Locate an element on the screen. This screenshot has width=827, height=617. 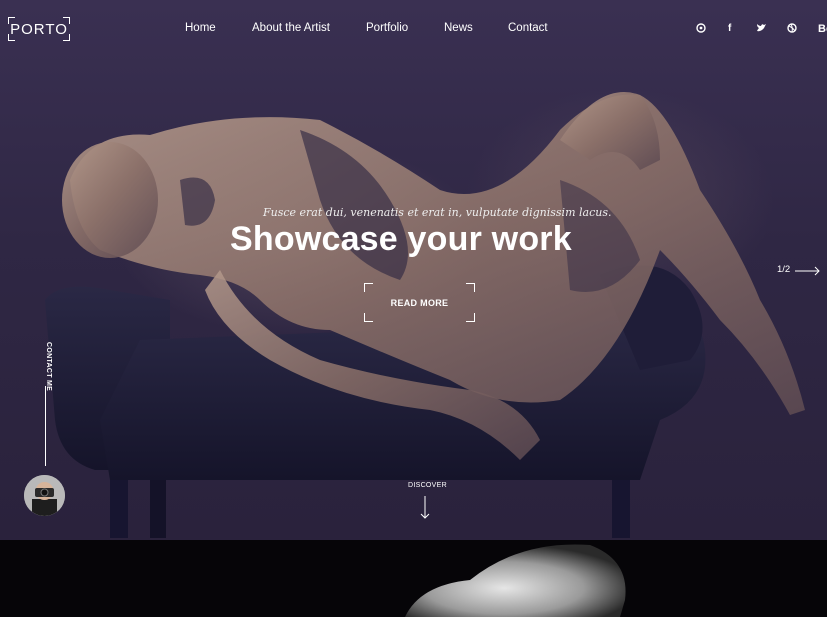
slide-pager: 1/2 is located at coordinates (784, 269).